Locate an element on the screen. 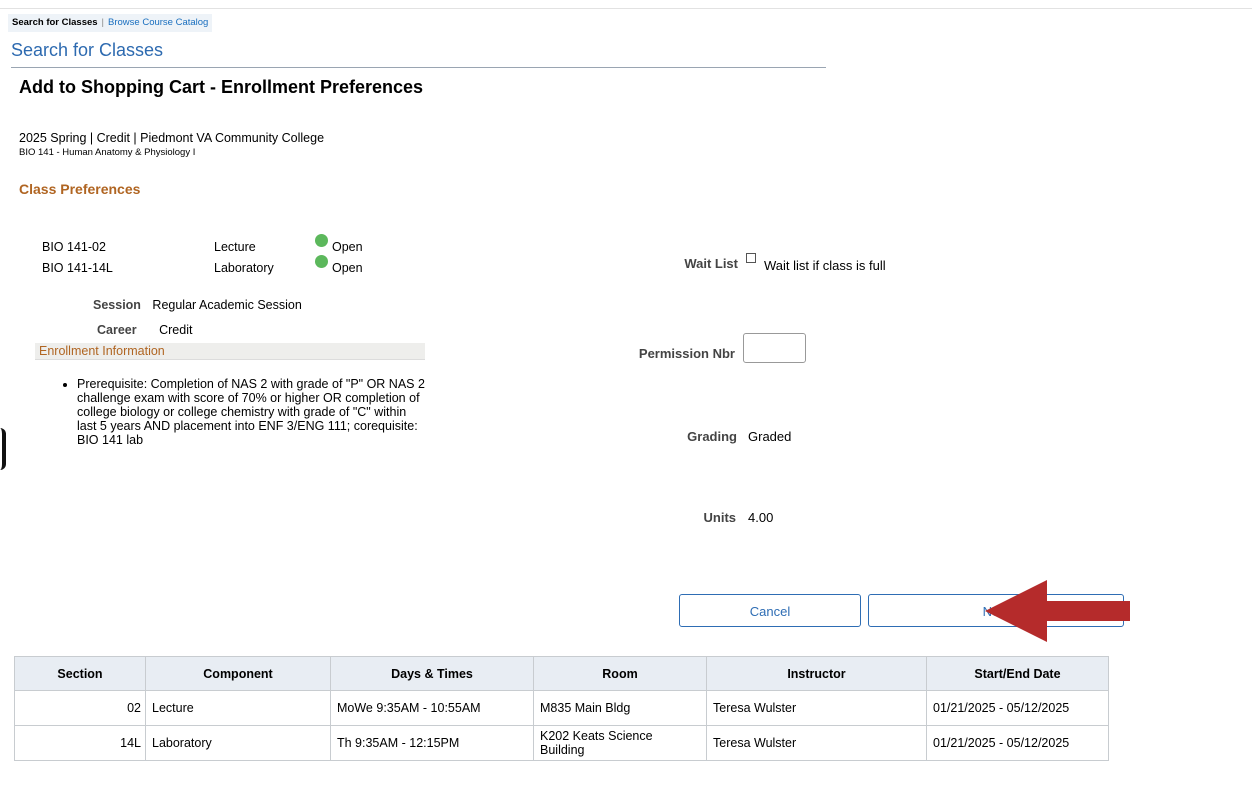 The image size is (1252, 790). session-label: Session is located at coordinates (117, 305).